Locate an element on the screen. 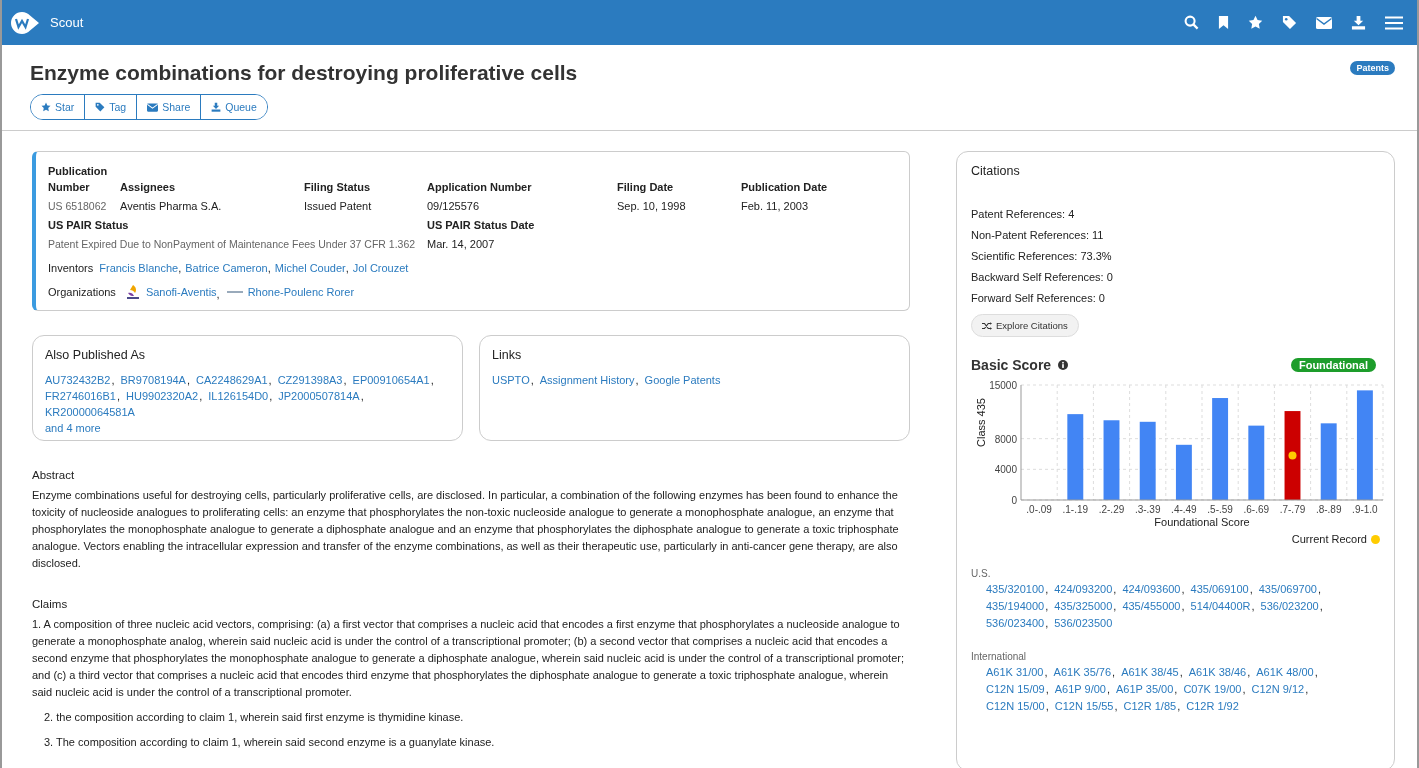  classification-link: A61K 48/00 is located at coordinates (1285, 673).